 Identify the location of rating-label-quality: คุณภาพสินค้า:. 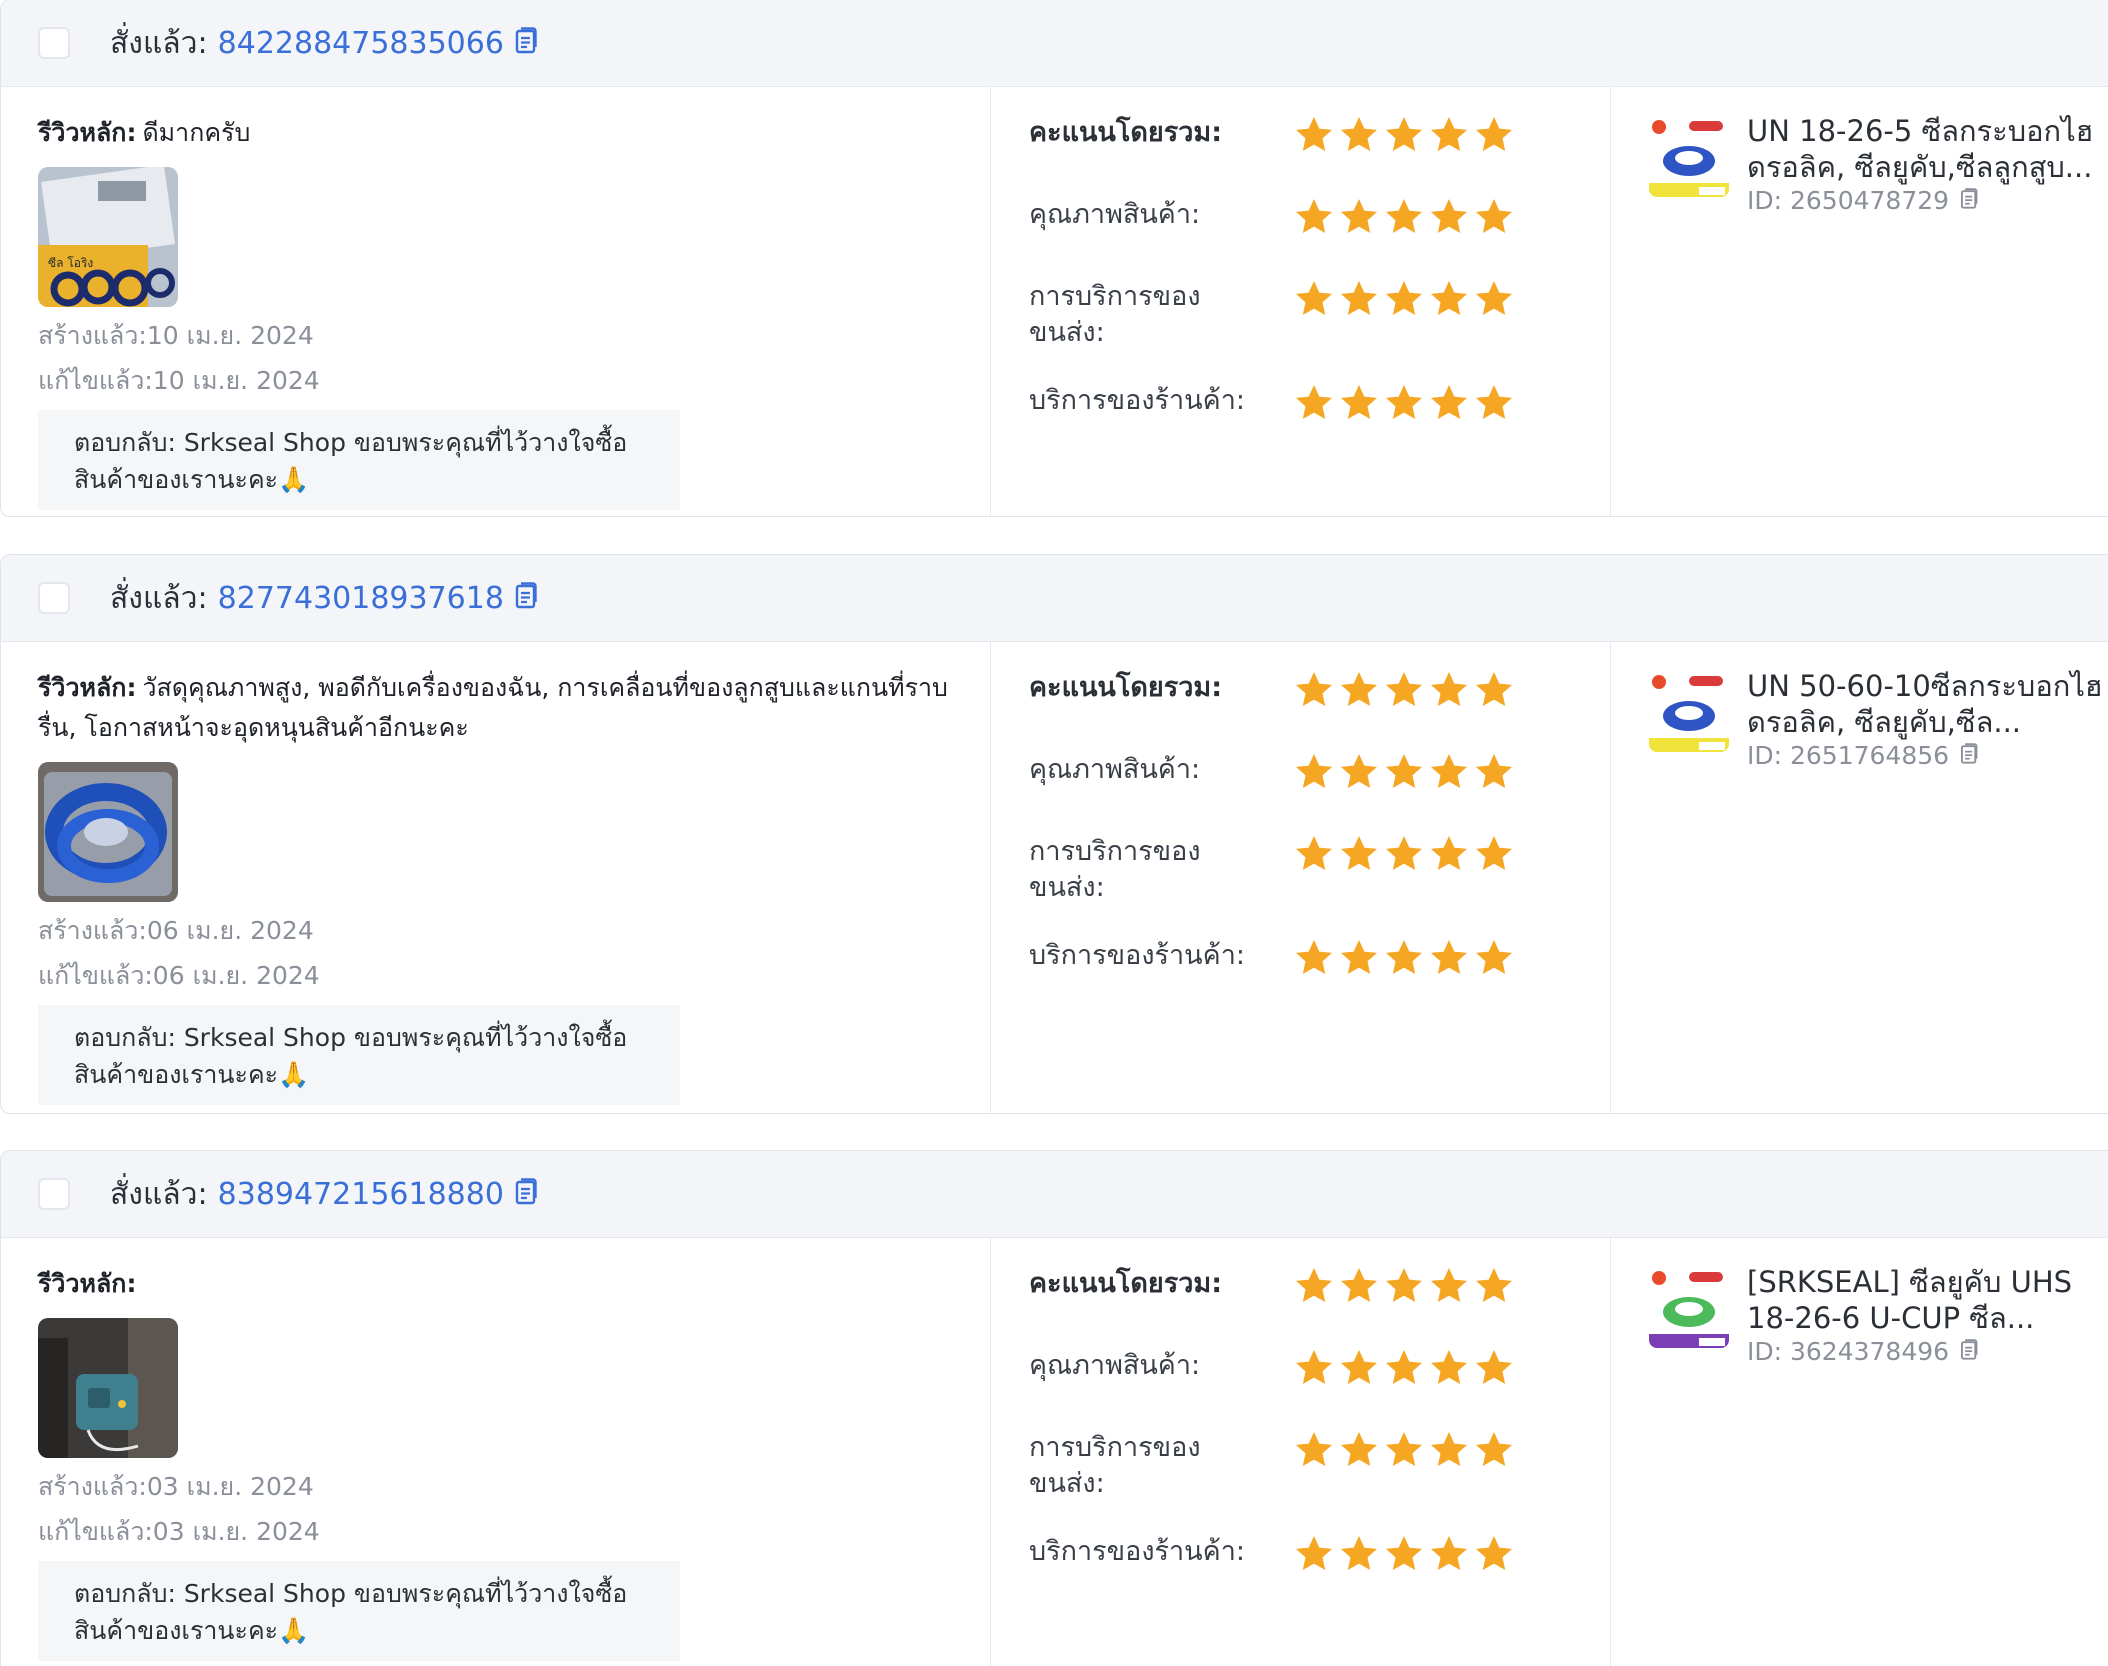
(1115, 769).